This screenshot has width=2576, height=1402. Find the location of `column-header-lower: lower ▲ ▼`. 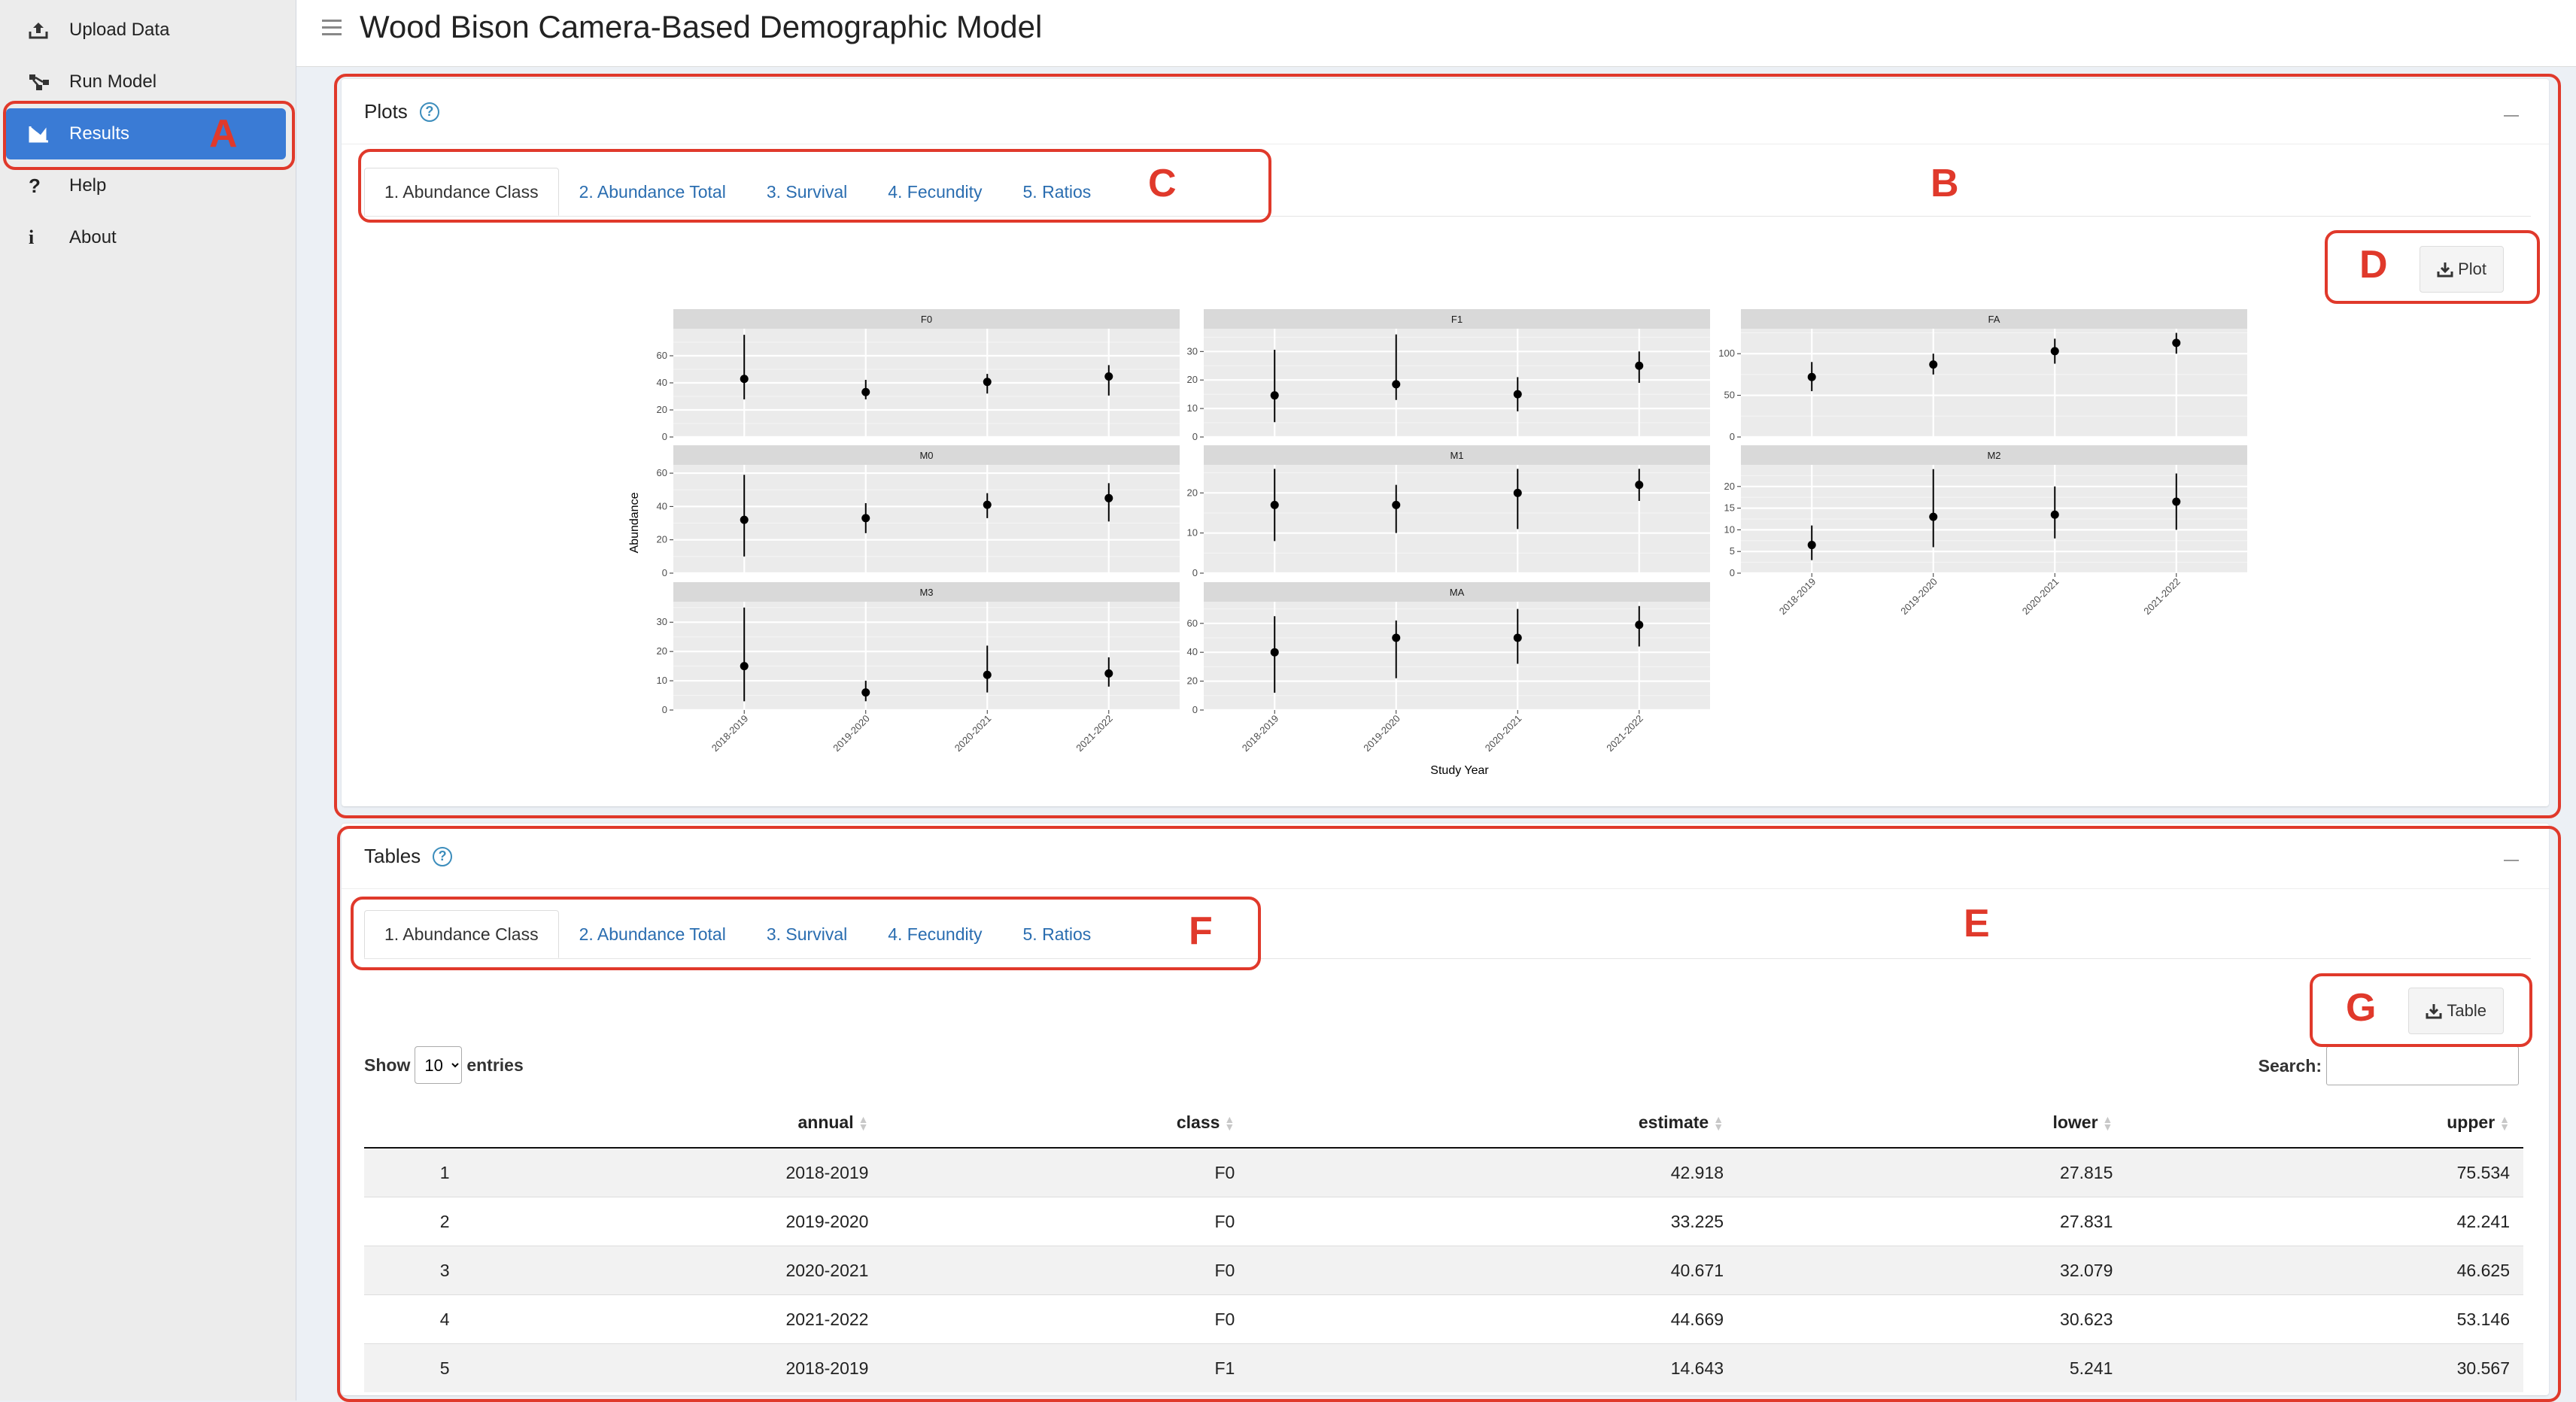

column-header-lower: lower ▲ ▼ is located at coordinates (1932, 1123).